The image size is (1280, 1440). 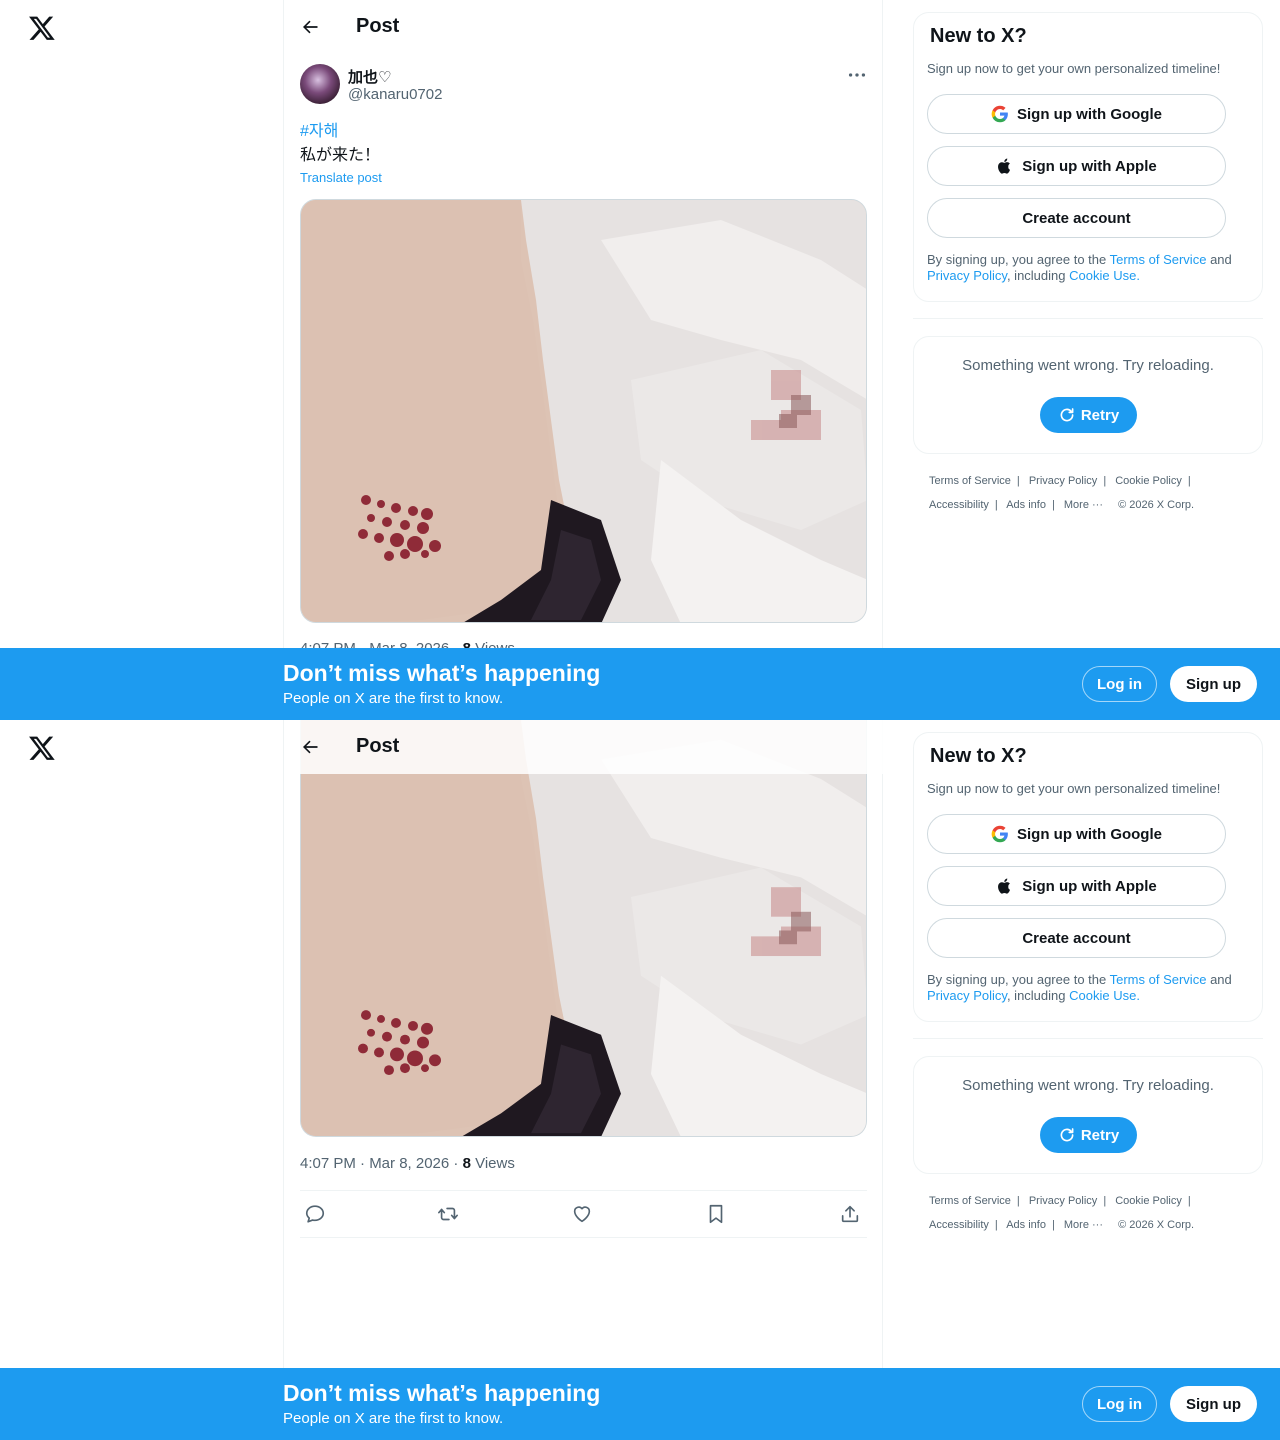 I want to click on repost-icon, so click(x=448, y=1214).